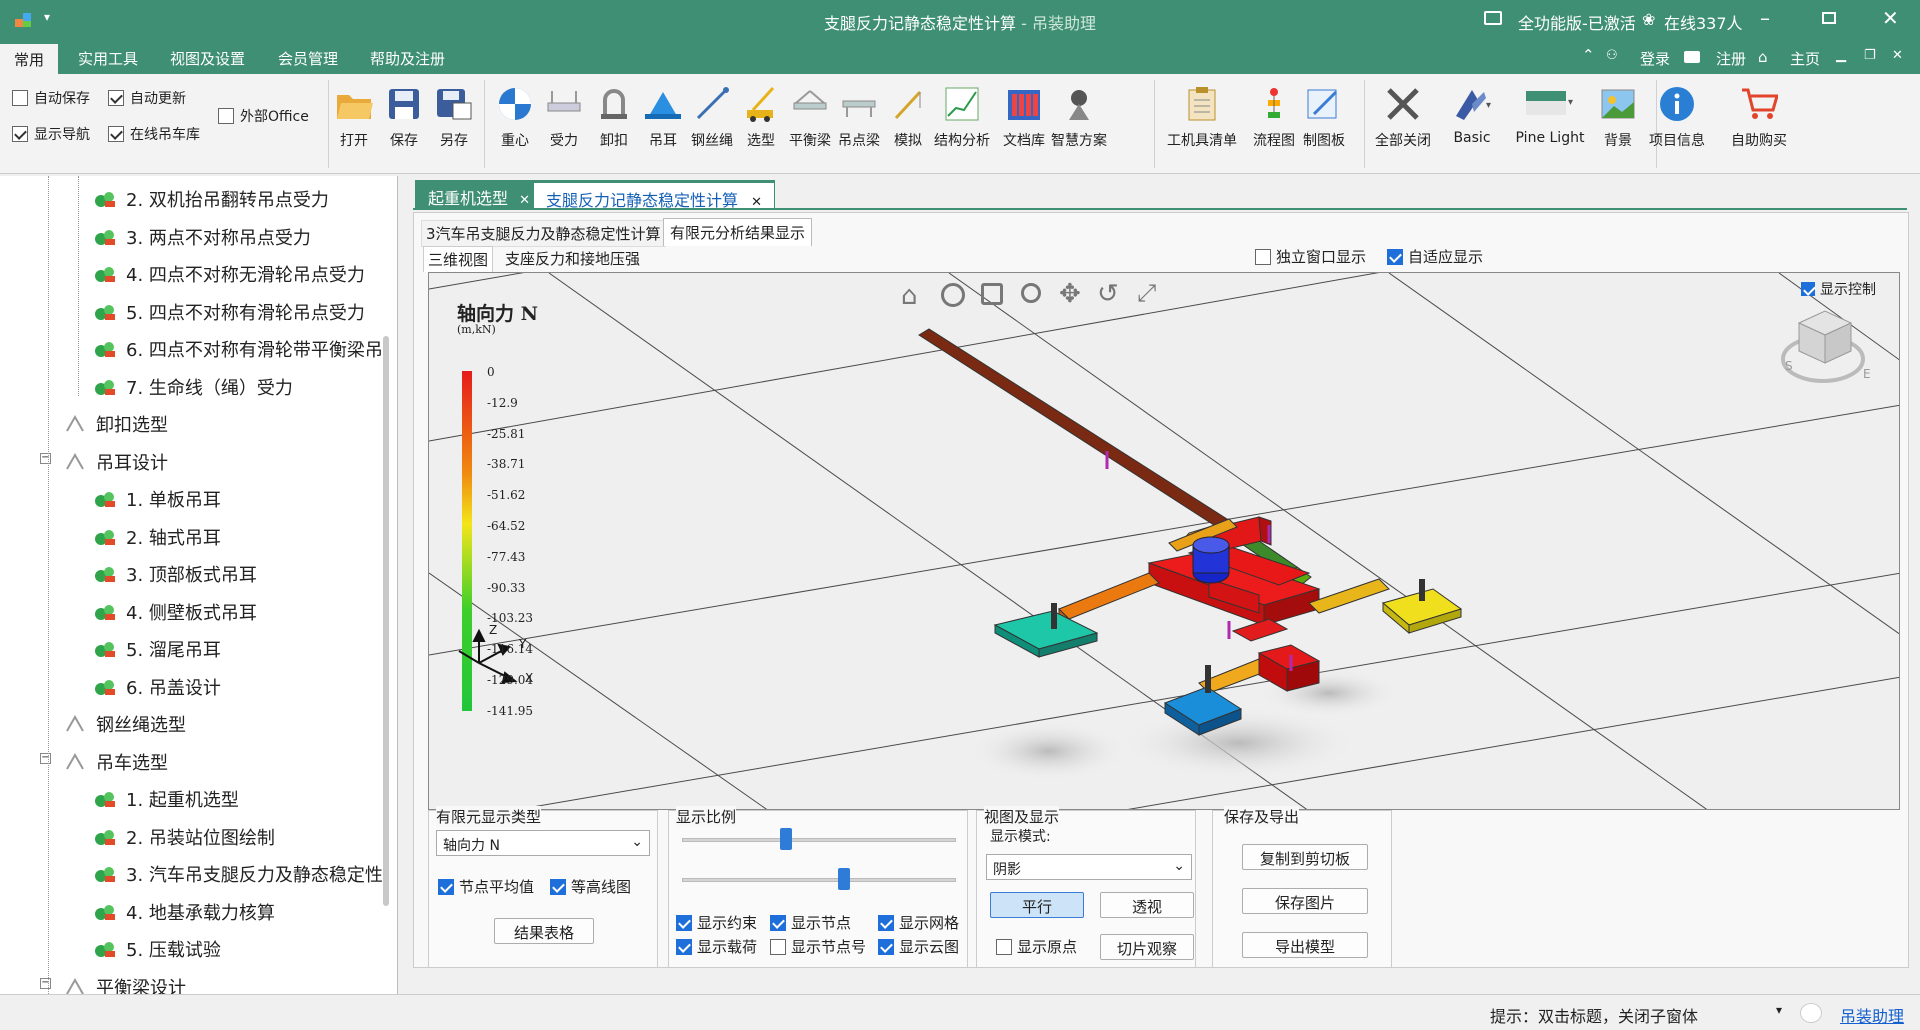  I want to click on tree-leaf: 4. 四点不对称无滑轮吊点受力, so click(229, 274).